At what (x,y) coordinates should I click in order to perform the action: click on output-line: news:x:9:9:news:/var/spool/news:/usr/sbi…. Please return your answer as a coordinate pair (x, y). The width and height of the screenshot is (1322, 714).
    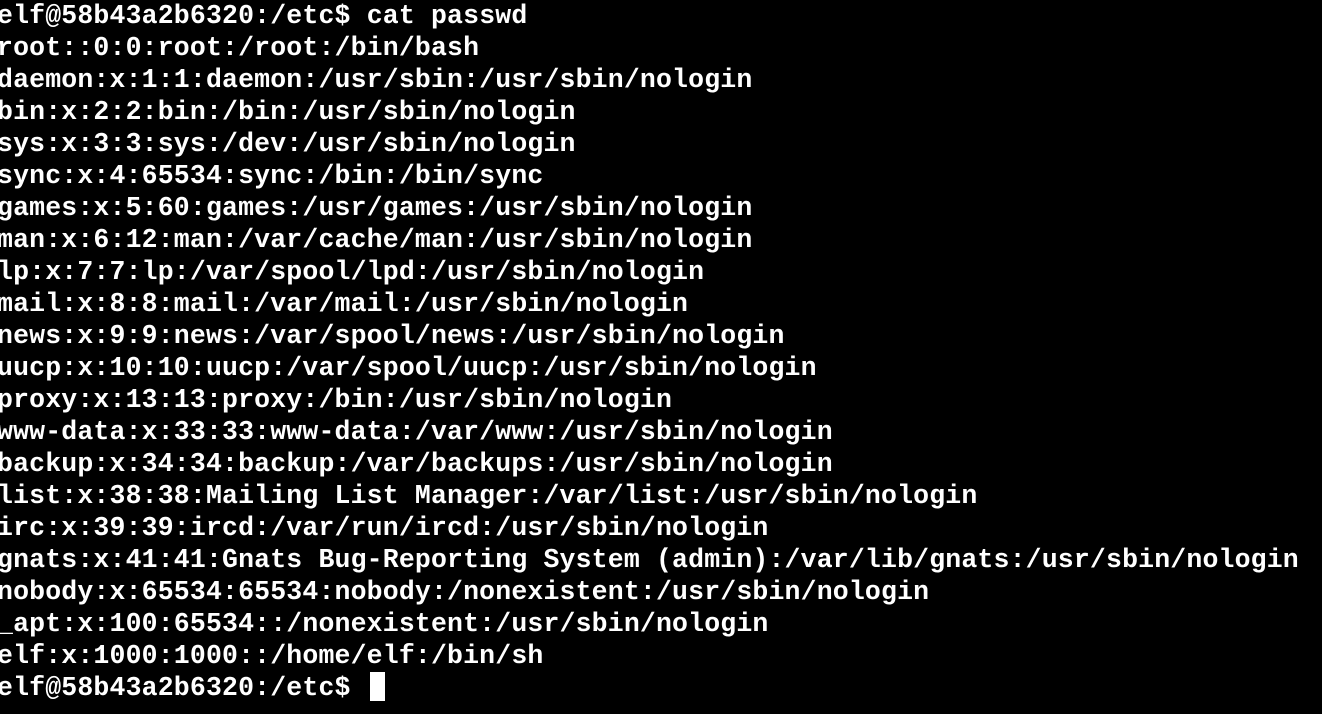
    Looking at the image, I should click on (392, 336).